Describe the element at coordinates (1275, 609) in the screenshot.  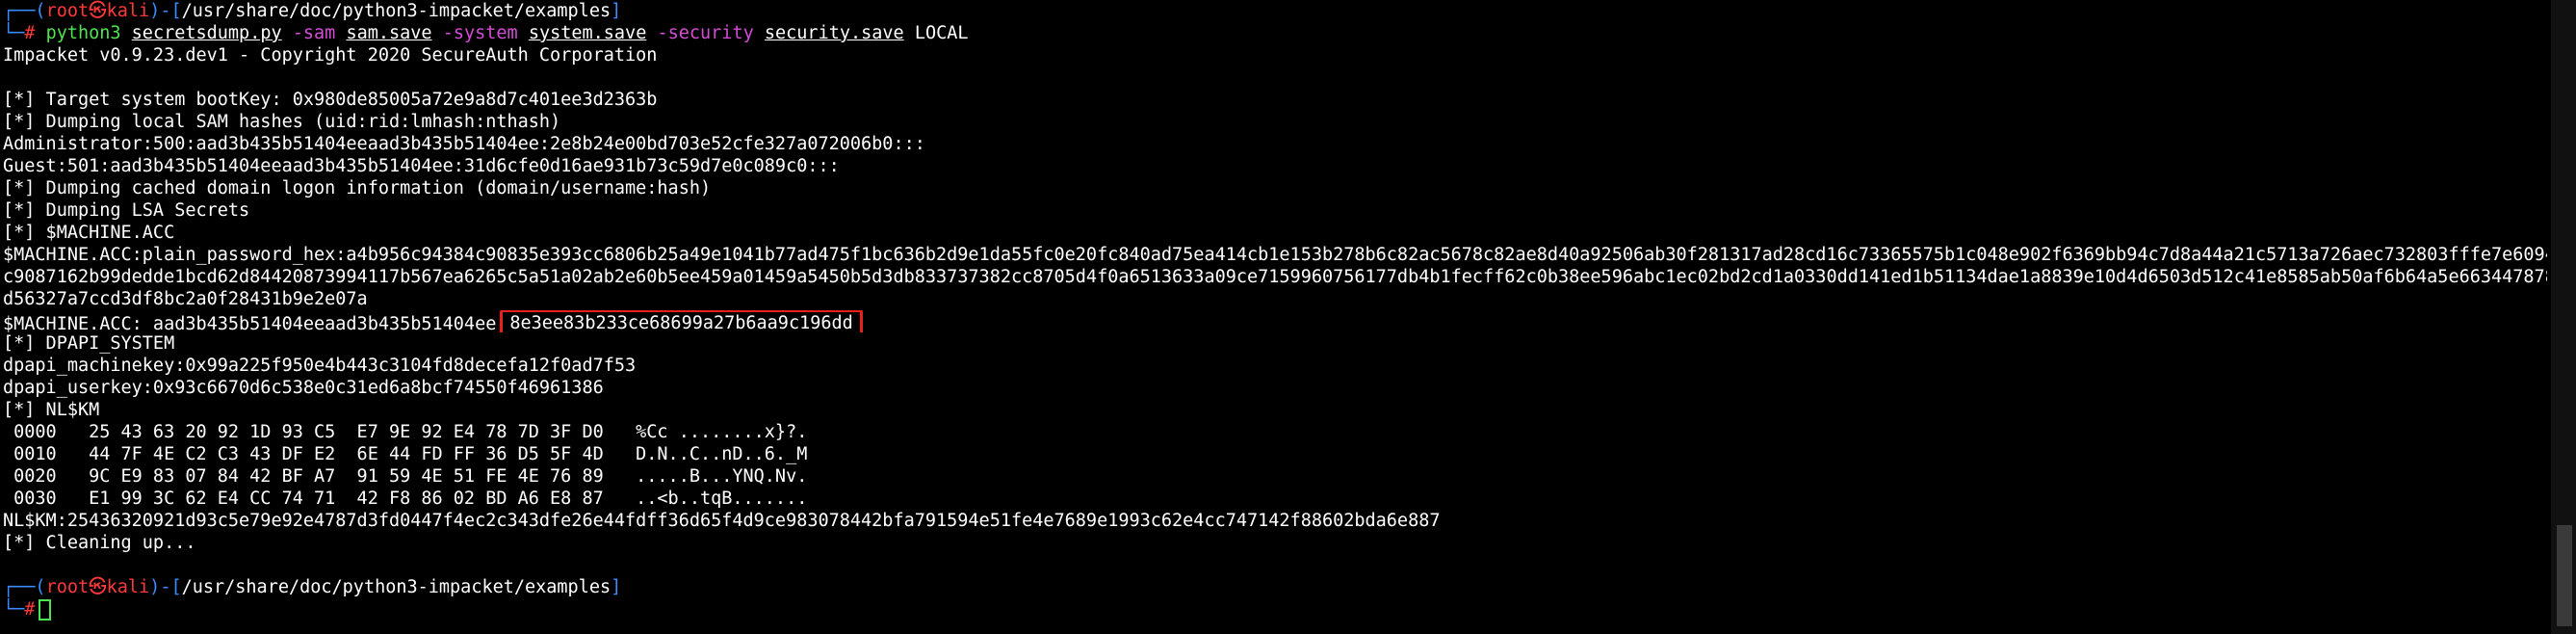
I see `command-line: └─#` at that location.